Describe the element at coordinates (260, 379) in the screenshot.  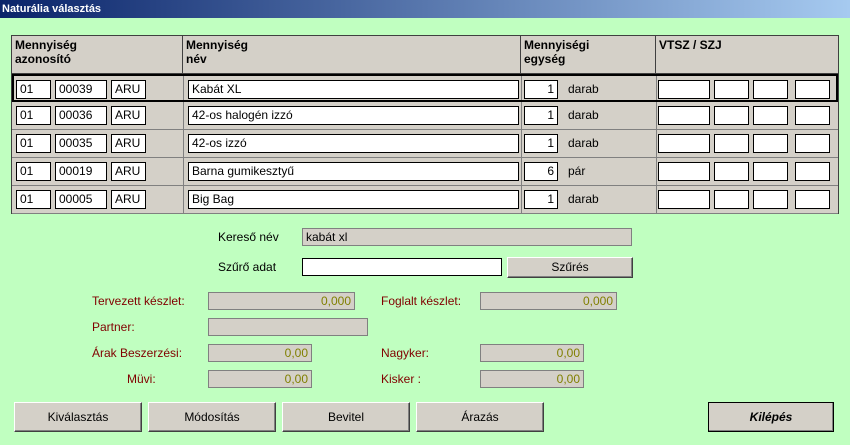
I see `muvi-value: 0,00` at that location.